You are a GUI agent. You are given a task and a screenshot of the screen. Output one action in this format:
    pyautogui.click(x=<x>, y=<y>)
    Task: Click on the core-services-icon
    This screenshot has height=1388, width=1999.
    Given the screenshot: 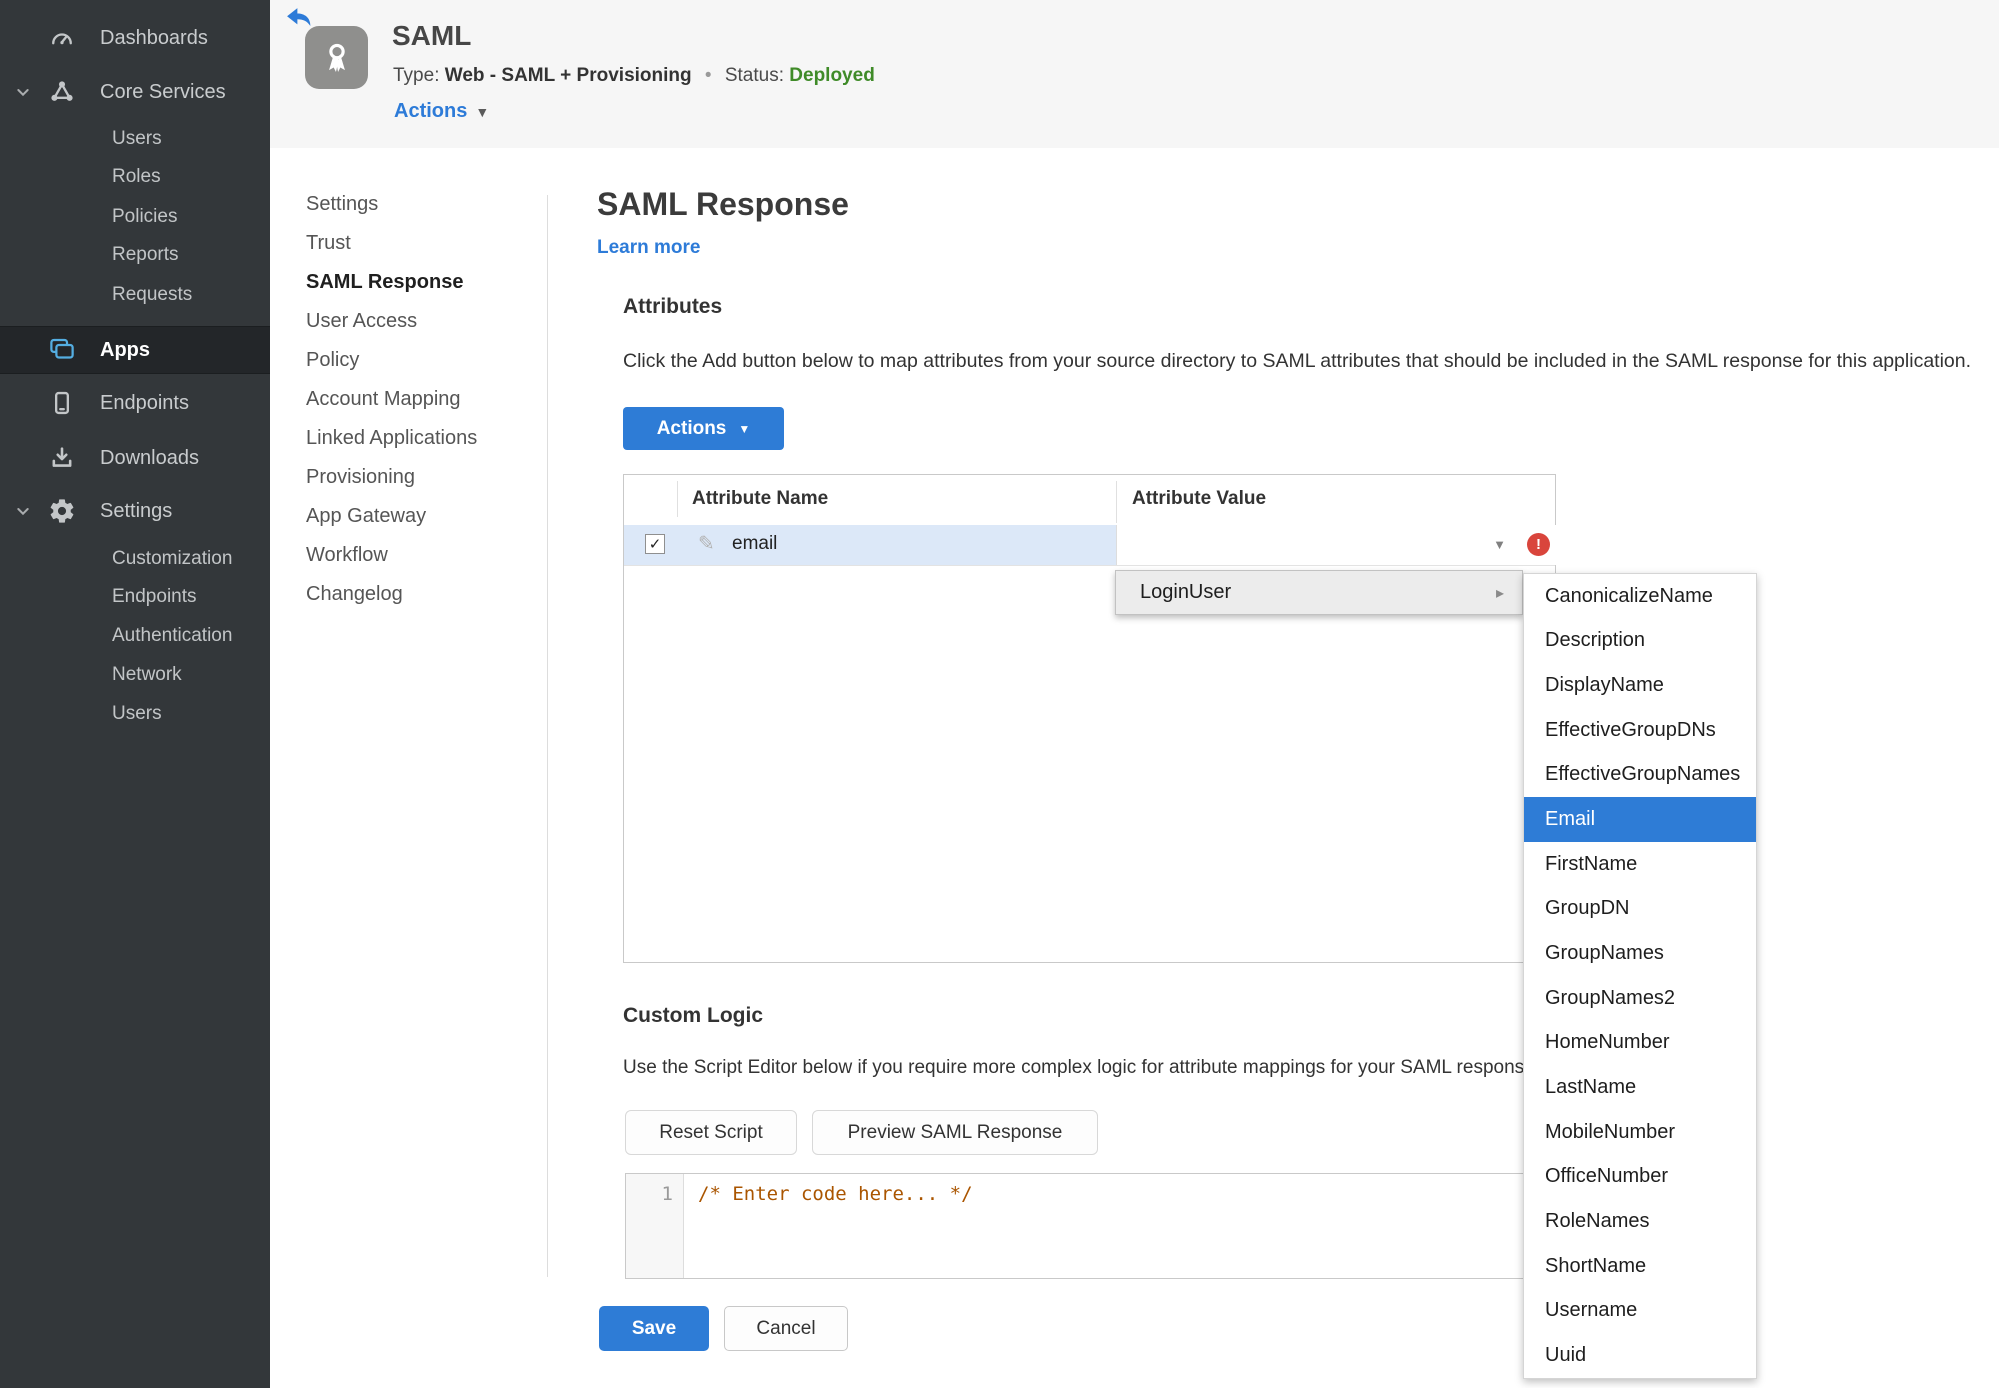 What is the action you would take?
    pyautogui.click(x=62, y=92)
    